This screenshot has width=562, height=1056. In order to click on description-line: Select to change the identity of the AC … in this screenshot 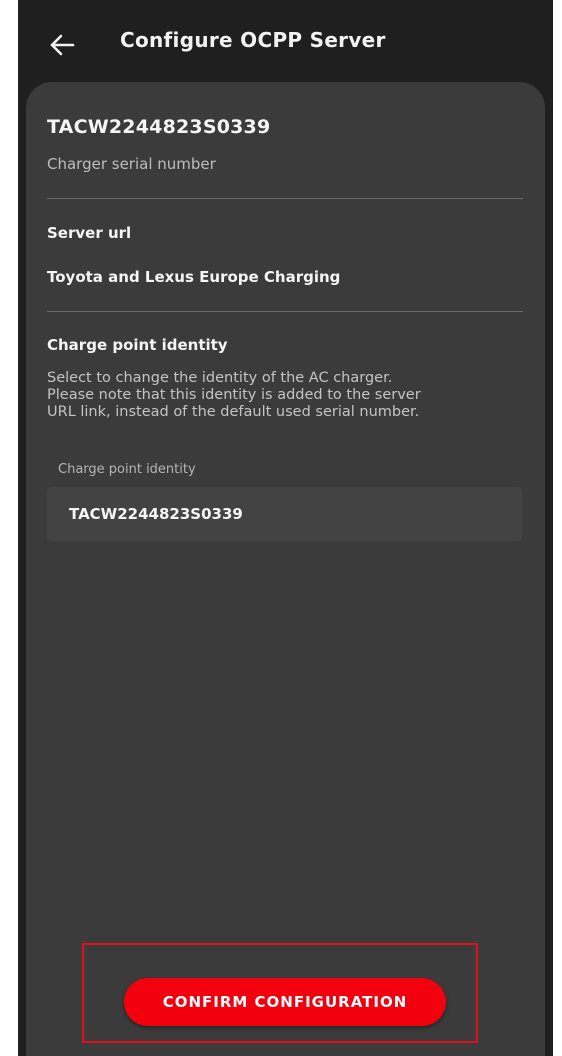, I will do `click(220, 378)`.